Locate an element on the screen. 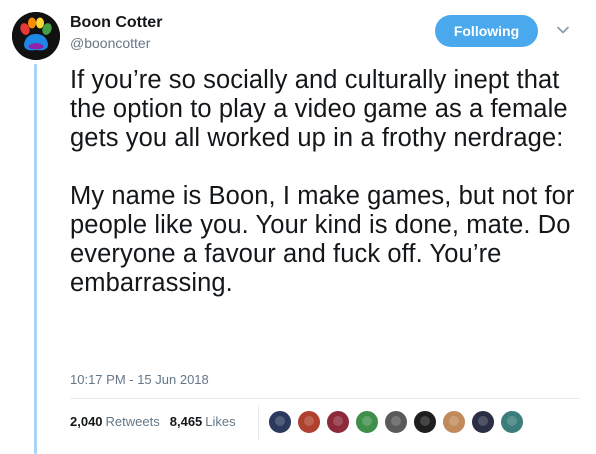 This screenshot has width=596, height=454. likes-count: 8,465 is located at coordinates (186, 421).